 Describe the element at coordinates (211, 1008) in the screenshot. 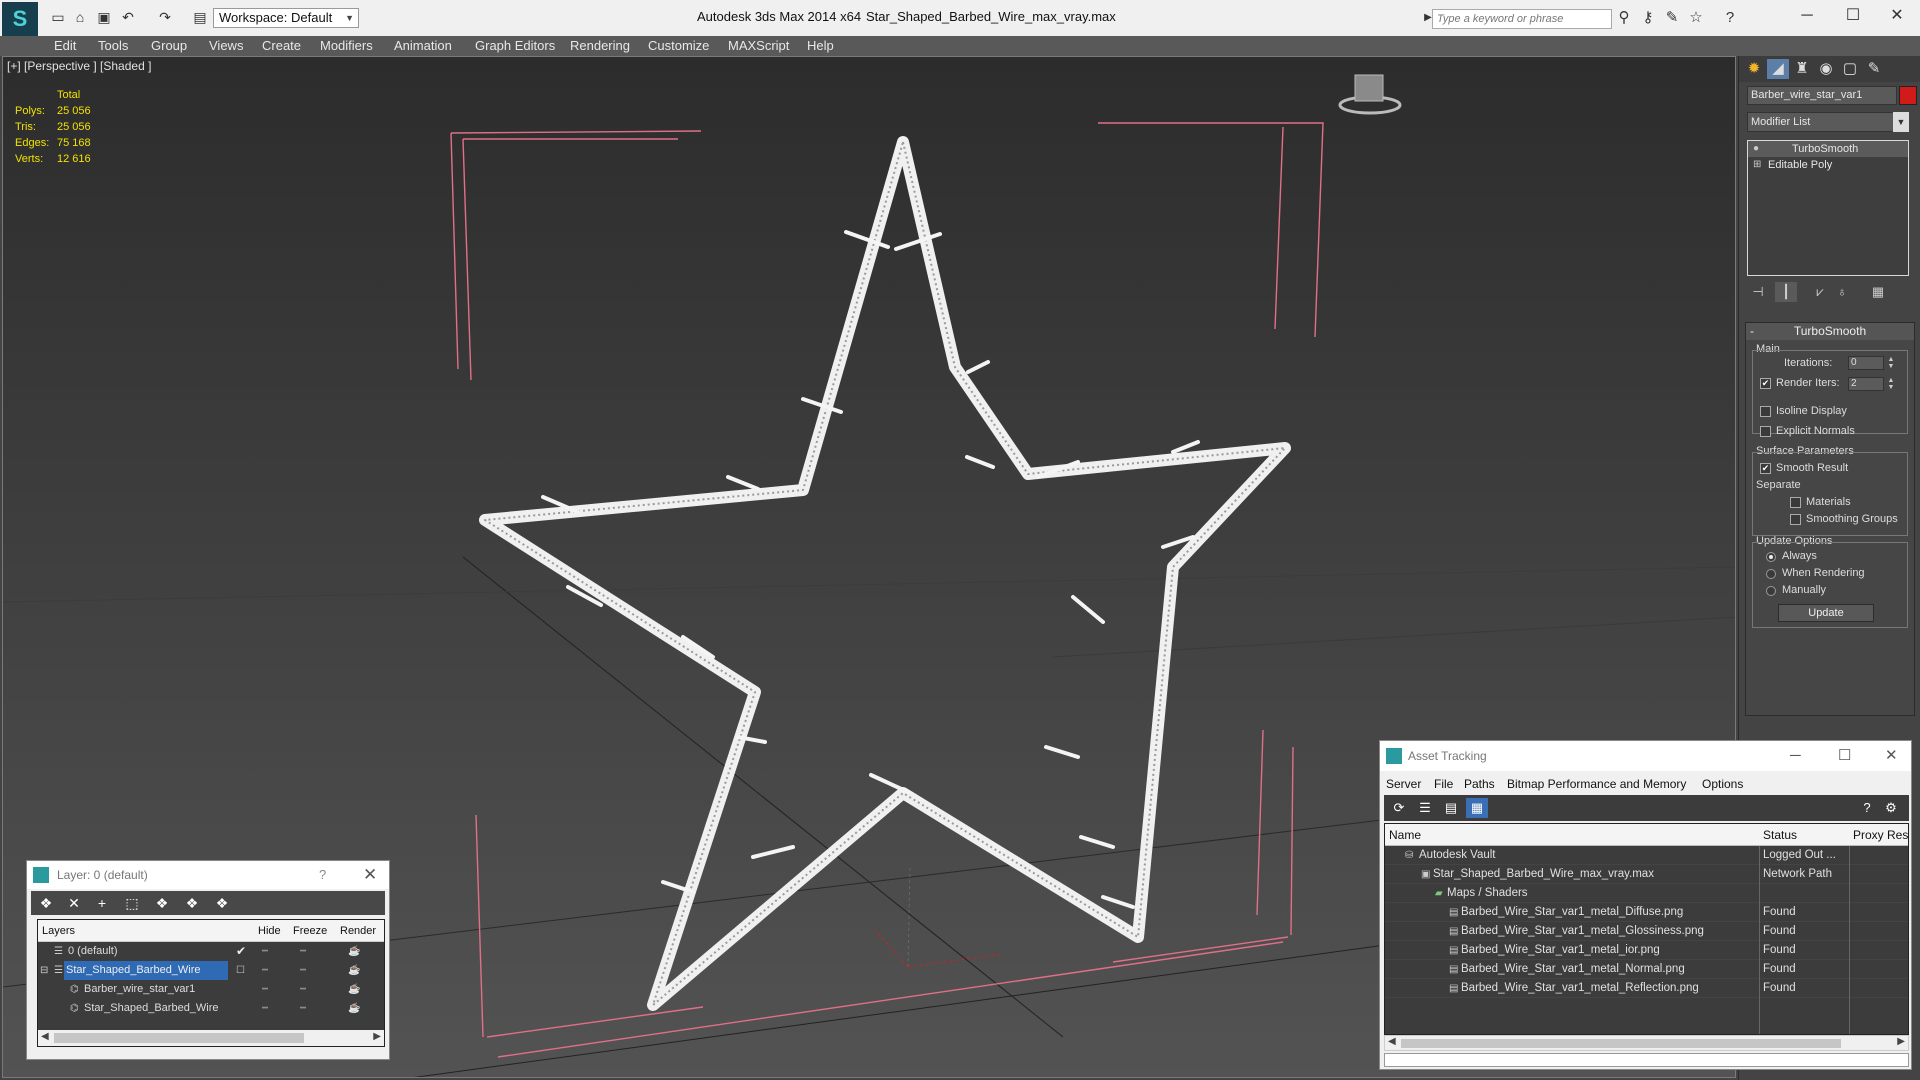

I see `layer-object-row: ⌬ Star_Shaped_Barbed_Wire ┅ ┅ ☕` at that location.